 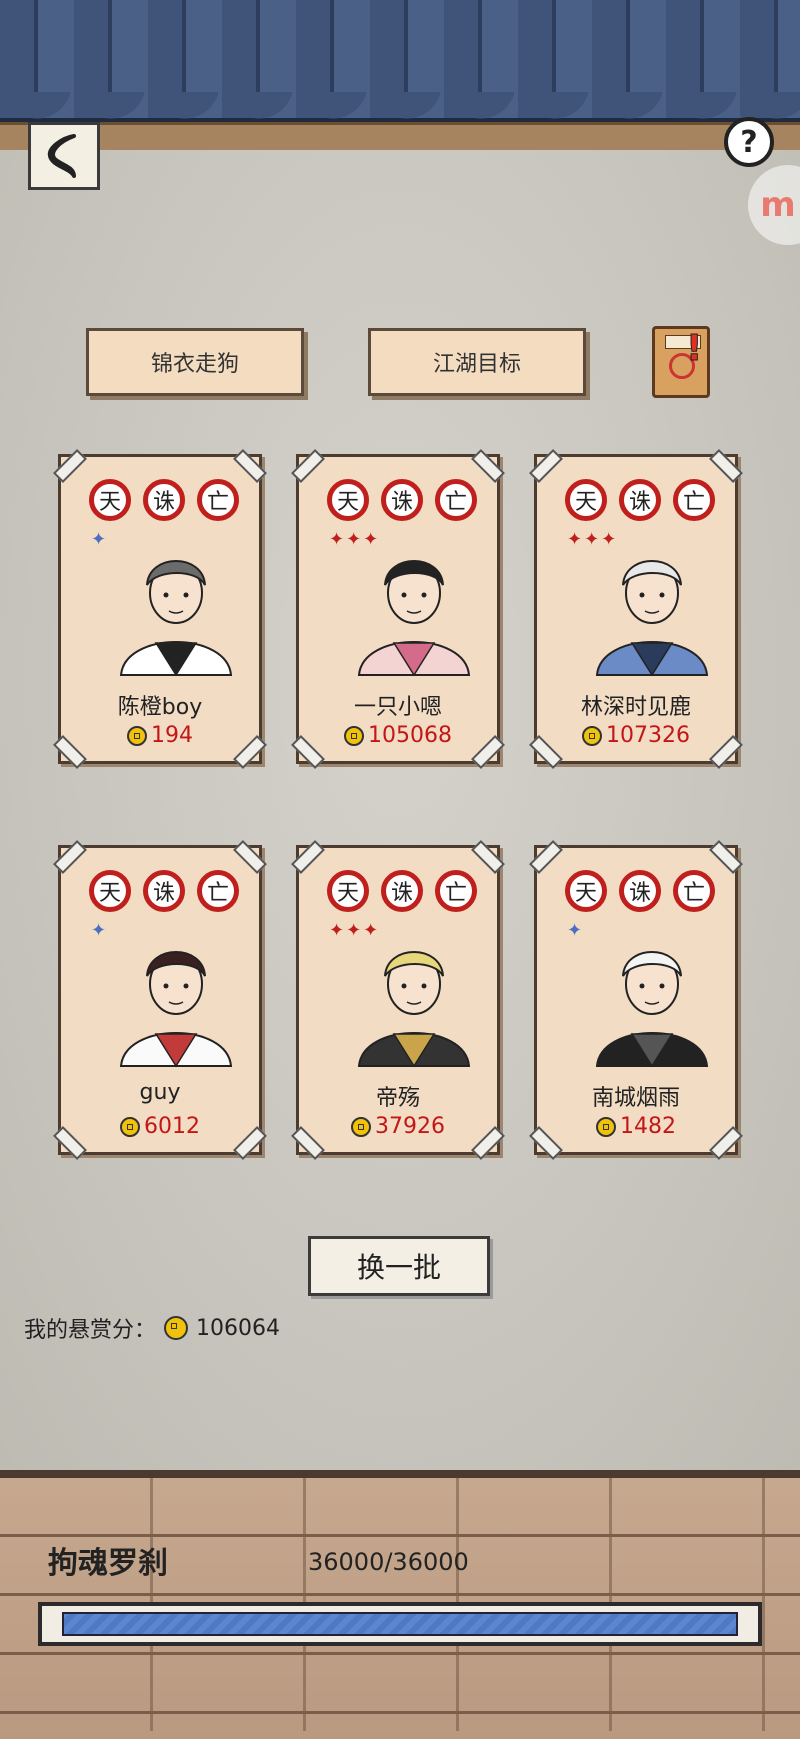 What do you see at coordinates (388, 1562) in the screenshot?
I see `boss-hp-text: 36000/36000` at bounding box center [388, 1562].